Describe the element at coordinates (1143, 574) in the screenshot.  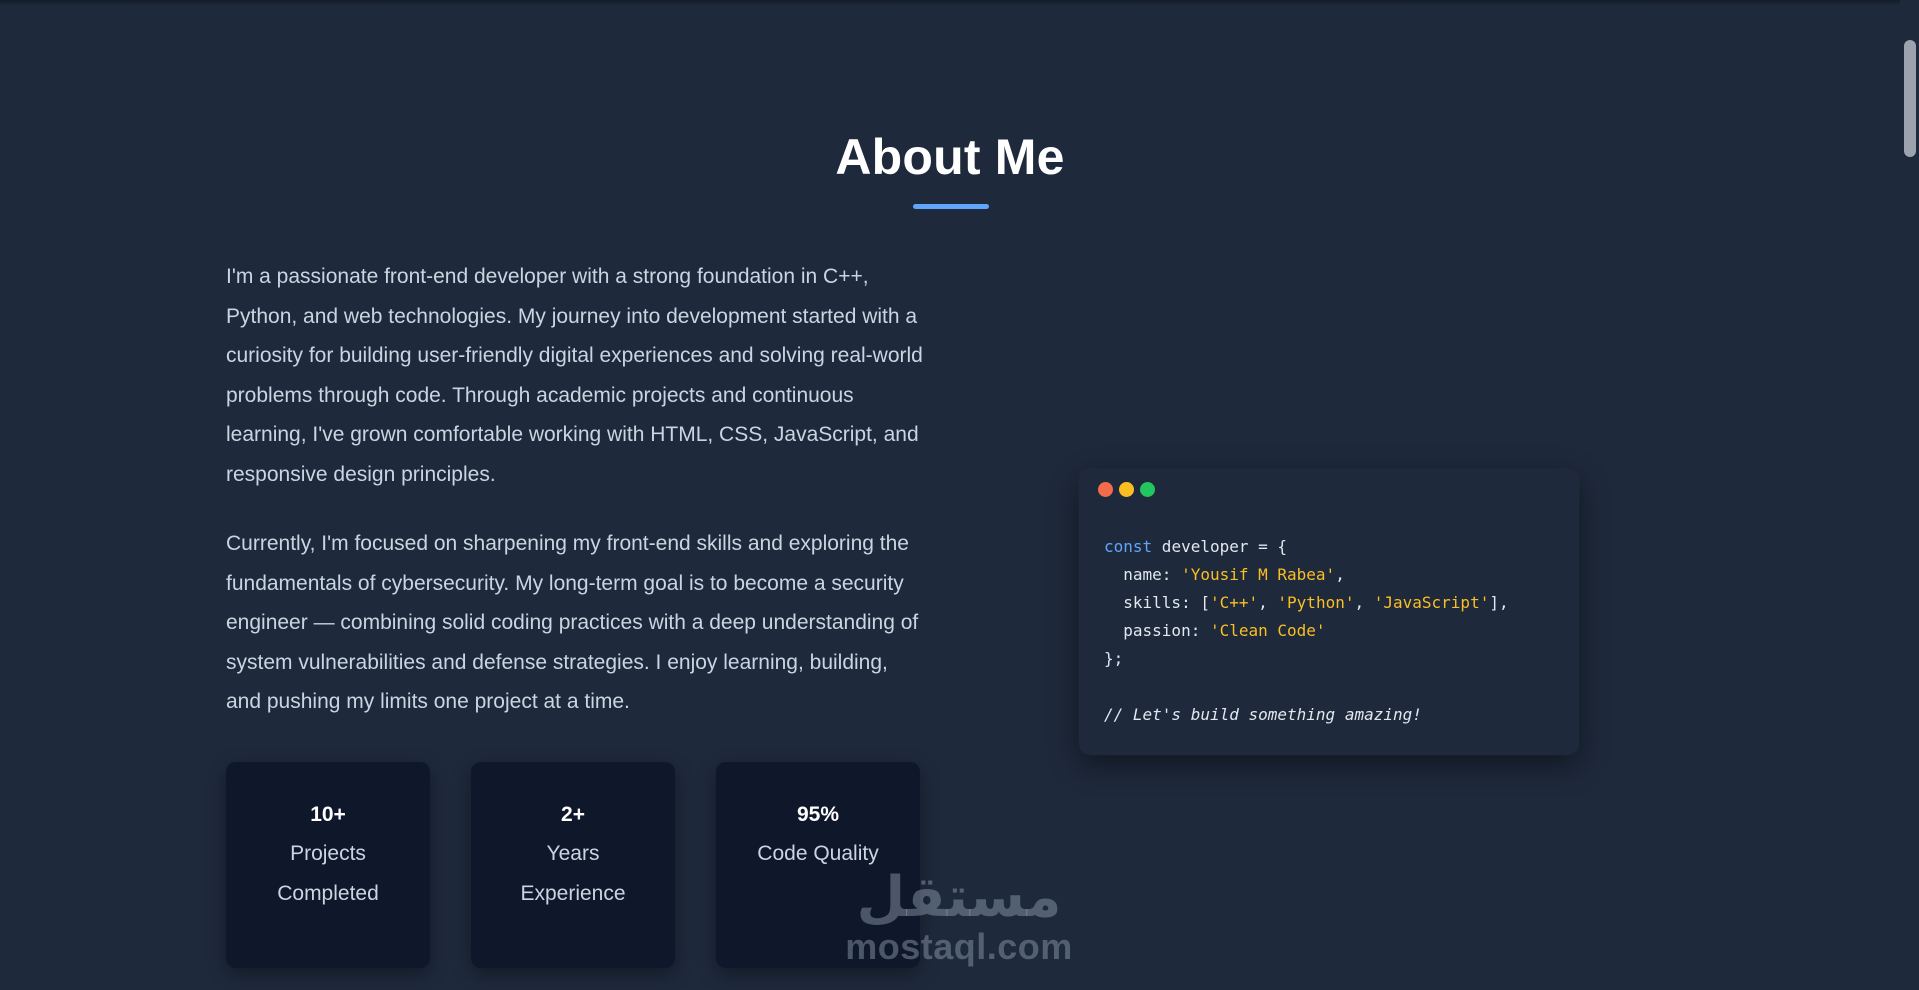
I see `code-name-key: name:` at that location.